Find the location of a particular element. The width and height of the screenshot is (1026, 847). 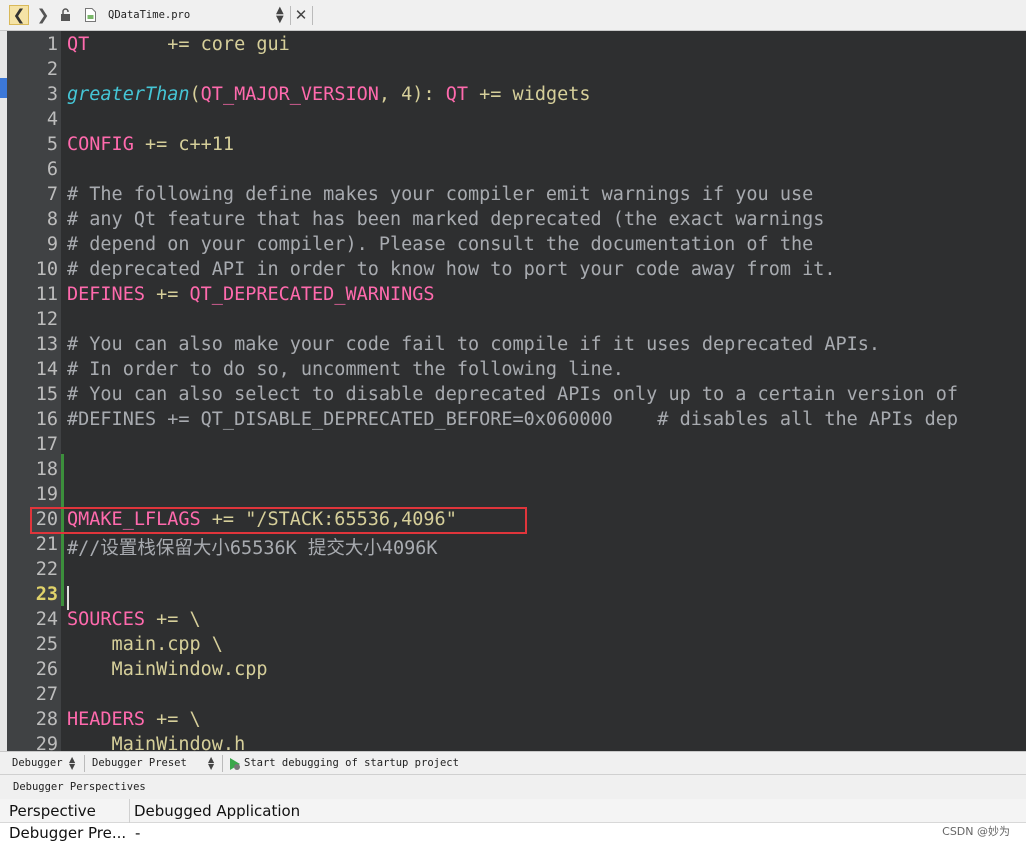

watermark: CSDN @妙为 is located at coordinates (976, 831).